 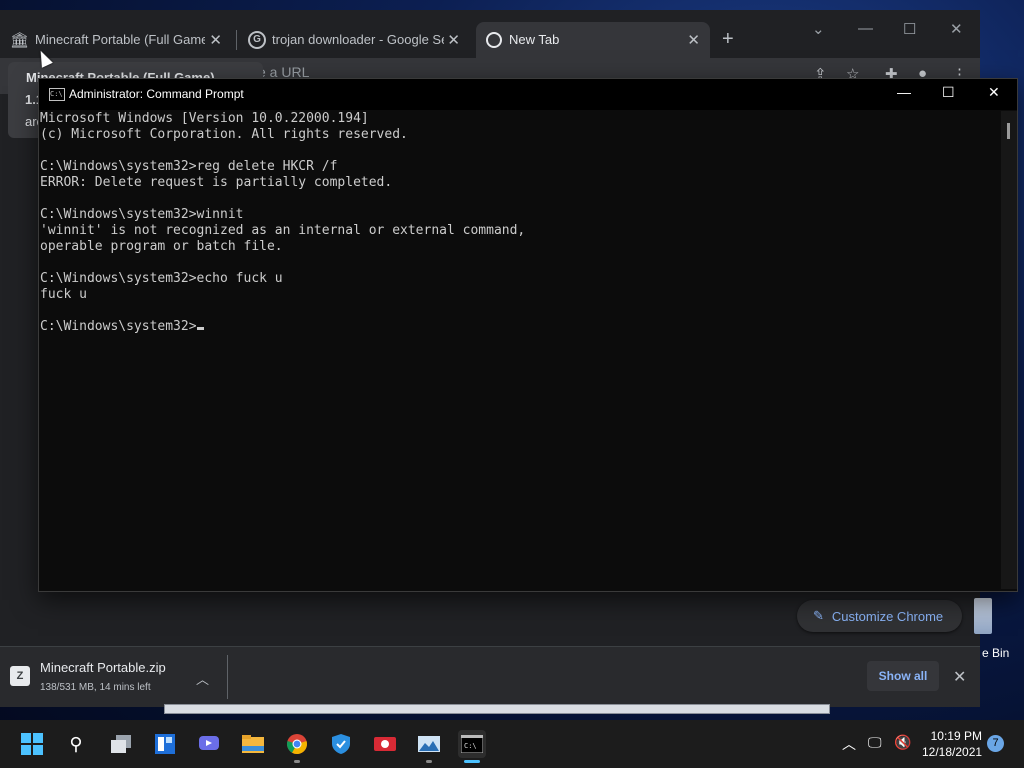 What do you see at coordinates (120, 39) in the screenshot?
I see `tab-title: Minecraft Portable (Full Game) 1` at bounding box center [120, 39].